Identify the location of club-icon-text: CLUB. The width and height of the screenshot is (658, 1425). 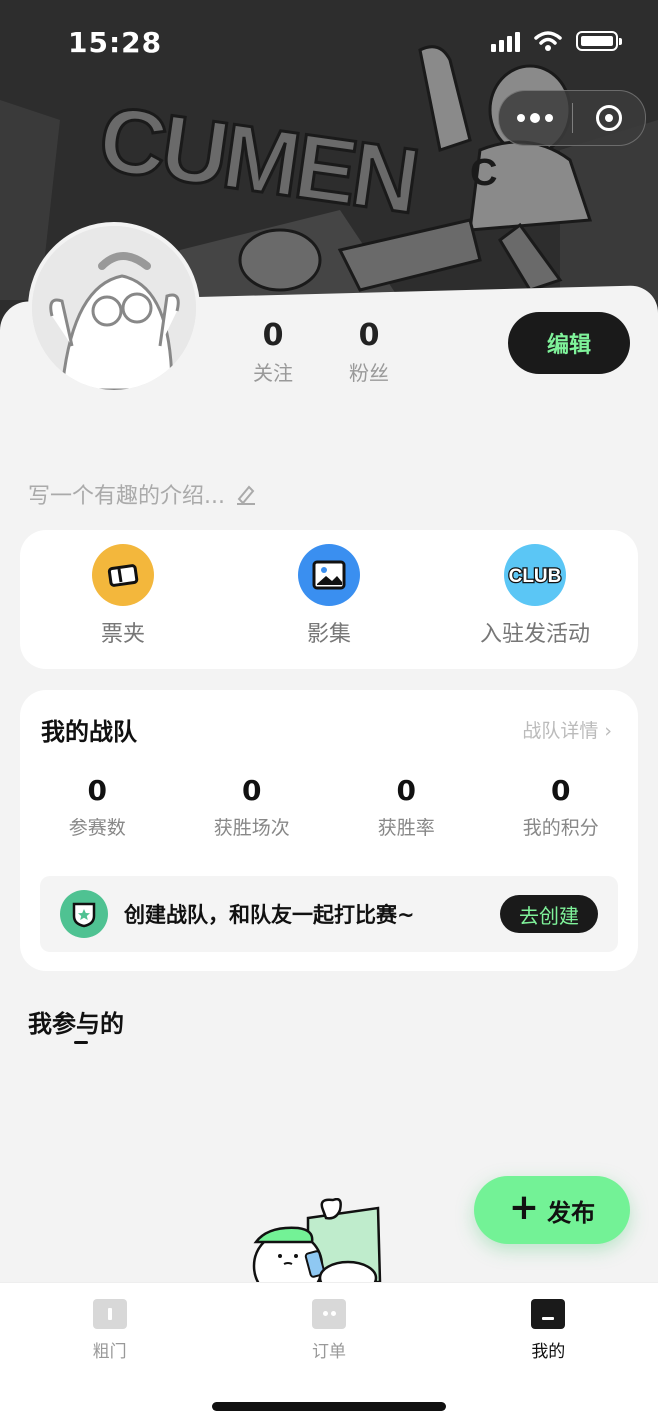
(535, 576).